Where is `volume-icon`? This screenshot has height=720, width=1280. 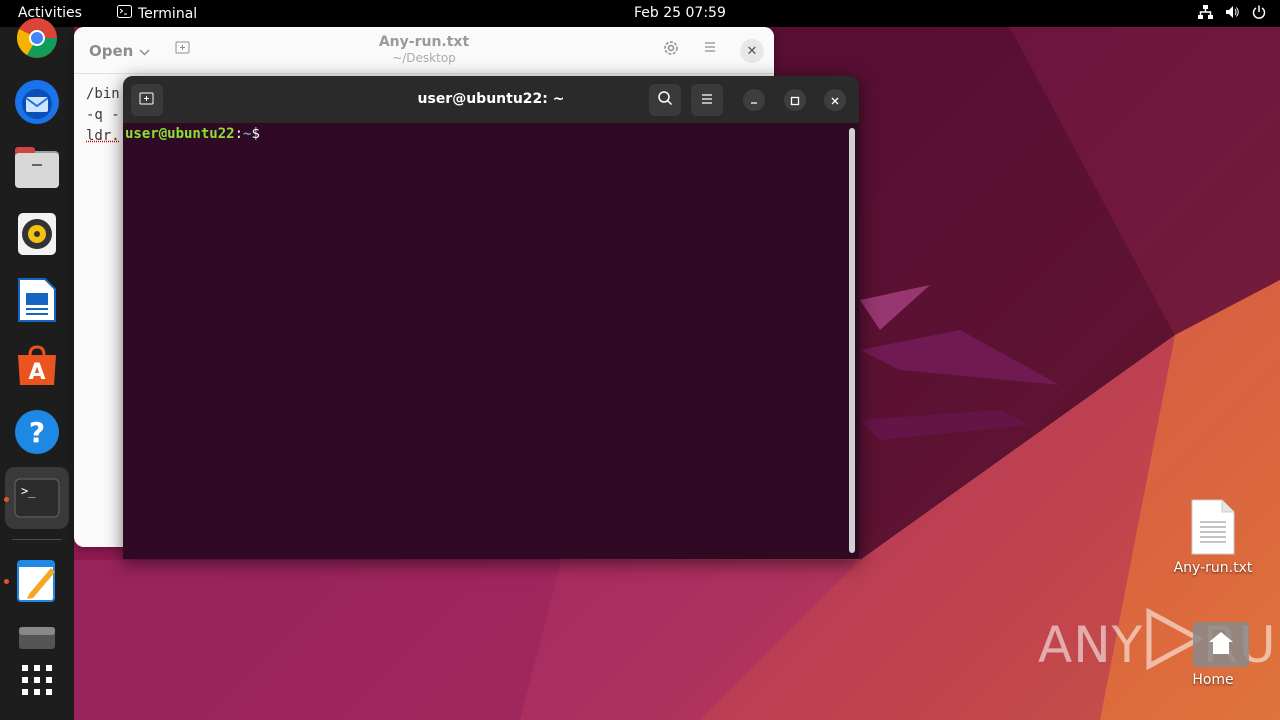
volume-icon is located at coordinates (1232, 12).